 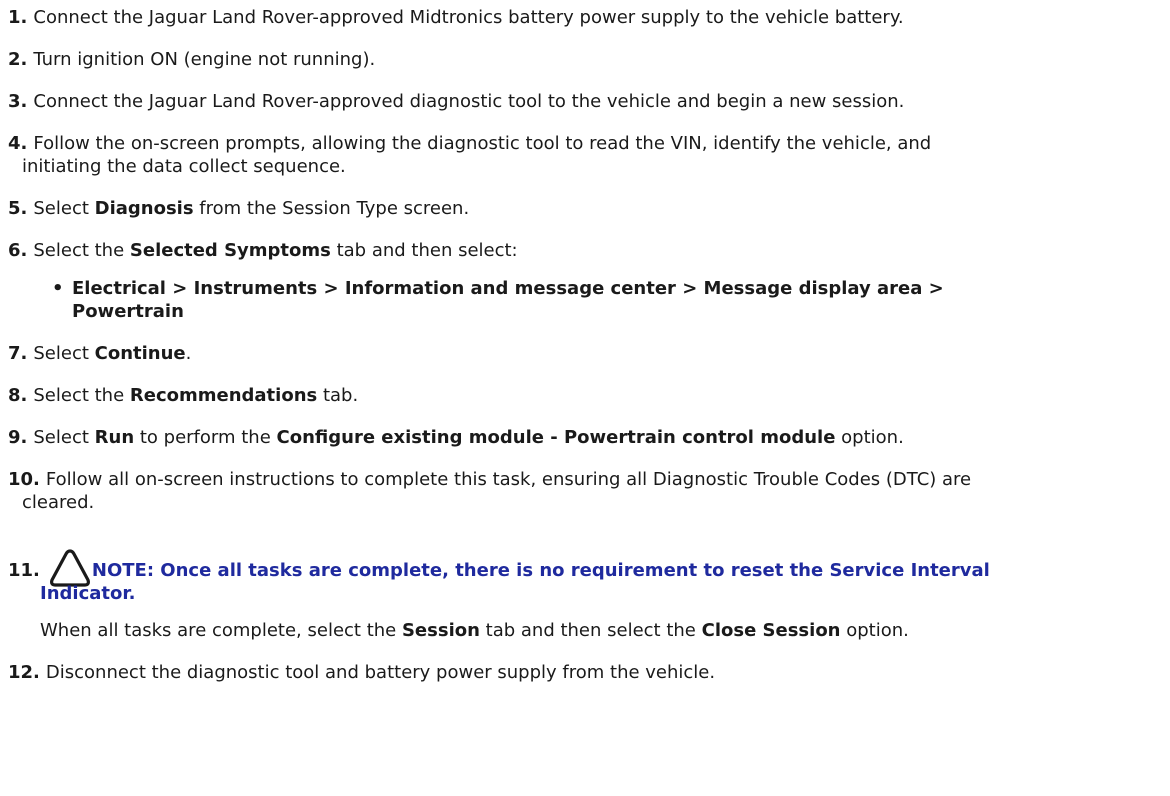 What do you see at coordinates (424, 250) in the screenshot?
I see `step-text-post: tab and then select:` at bounding box center [424, 250].